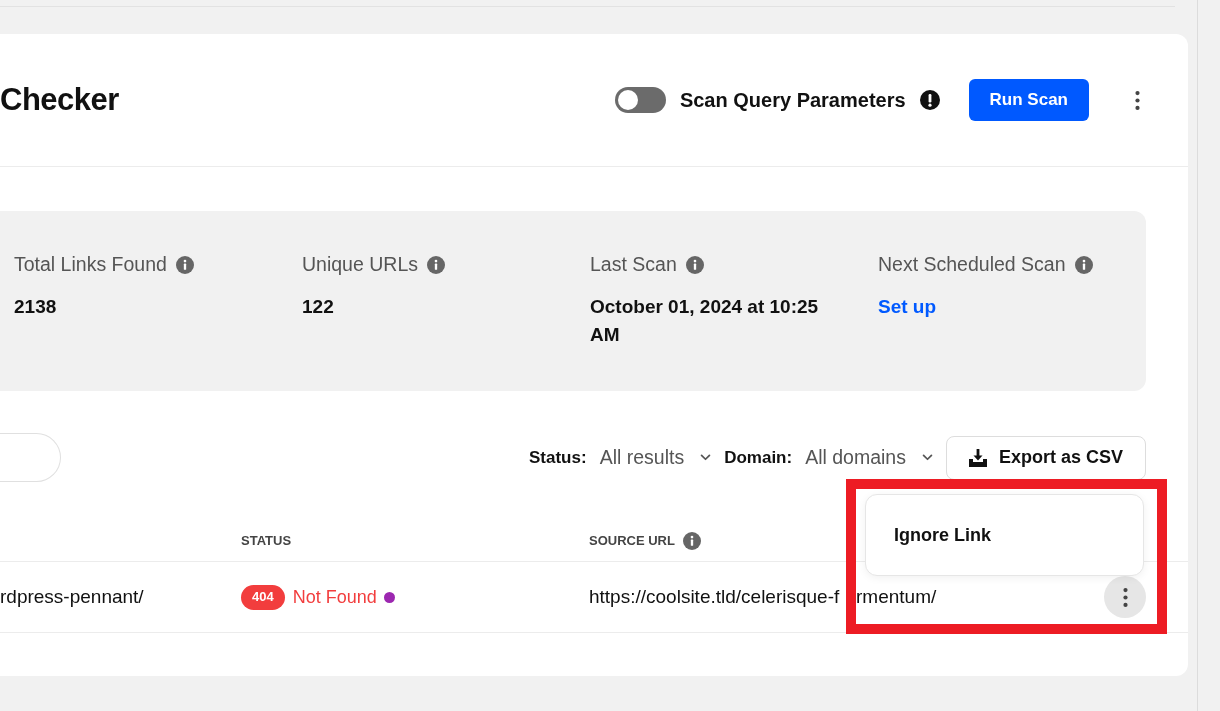  I want to click on search-field, so click(30, 457).